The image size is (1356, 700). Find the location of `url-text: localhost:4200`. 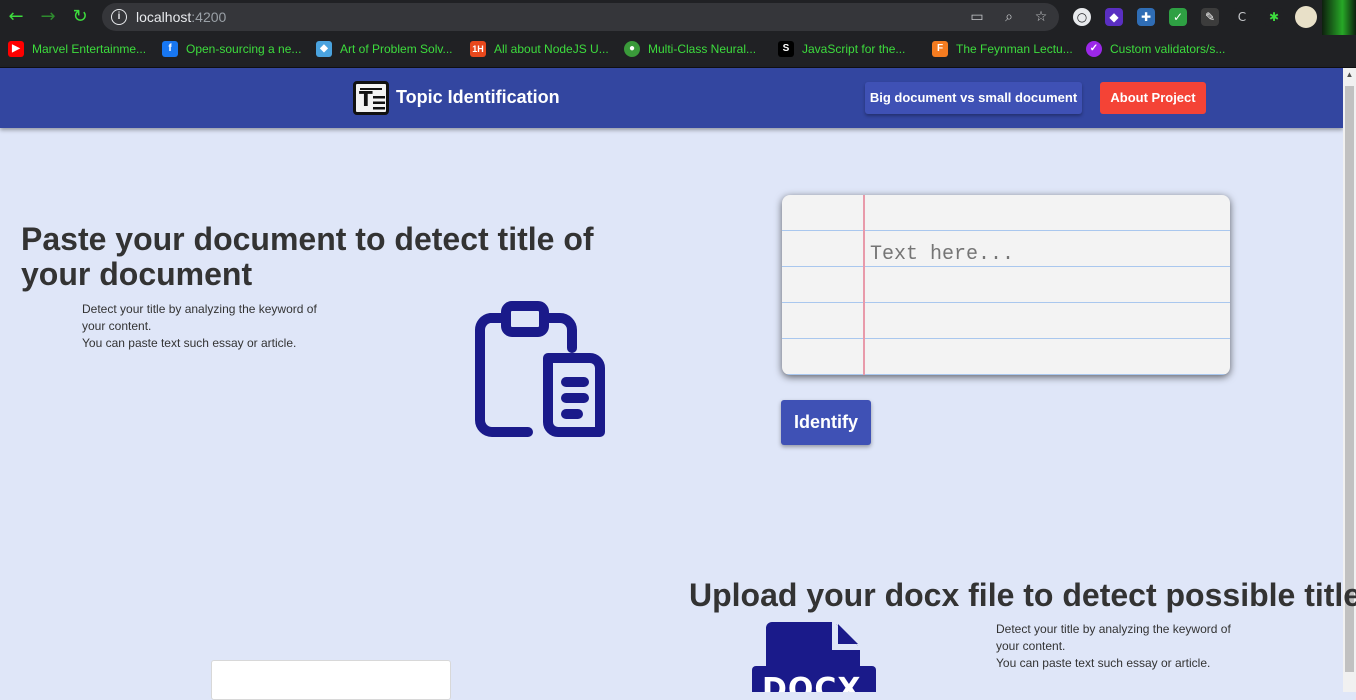

url-text: localhost:4200 is located at coordinates (181, 17).